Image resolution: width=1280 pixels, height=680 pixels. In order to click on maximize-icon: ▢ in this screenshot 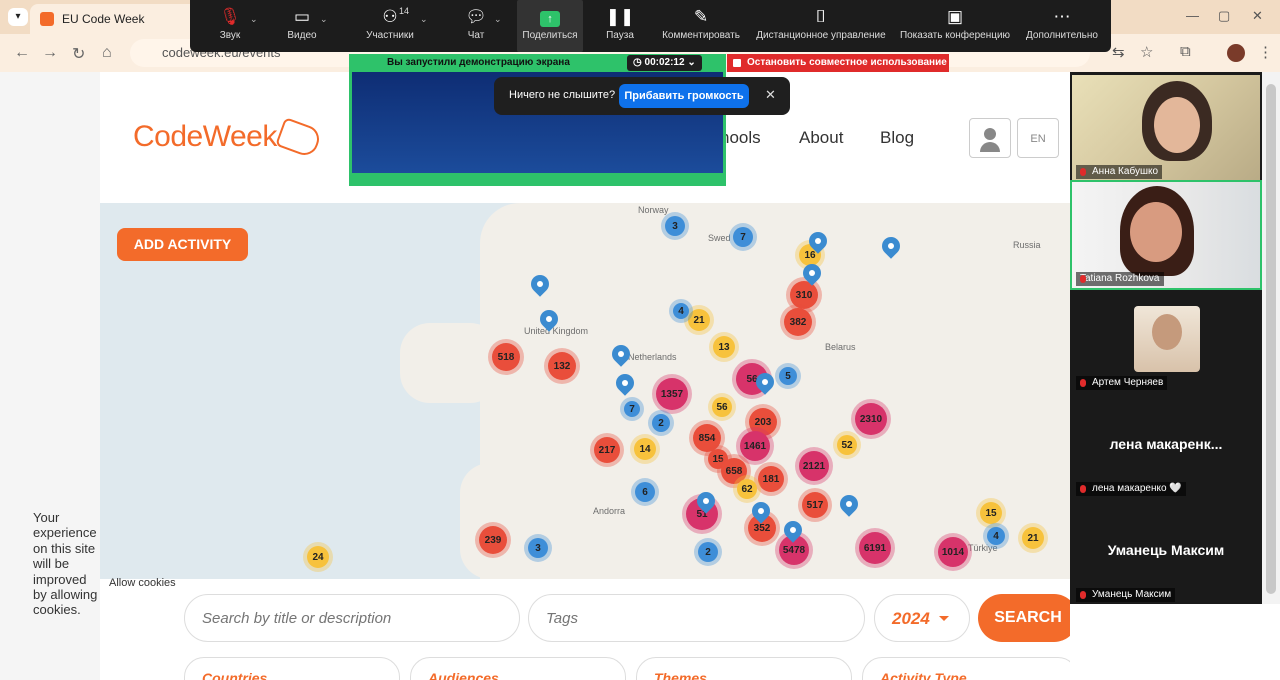, I will do `click(1224, 16)`.